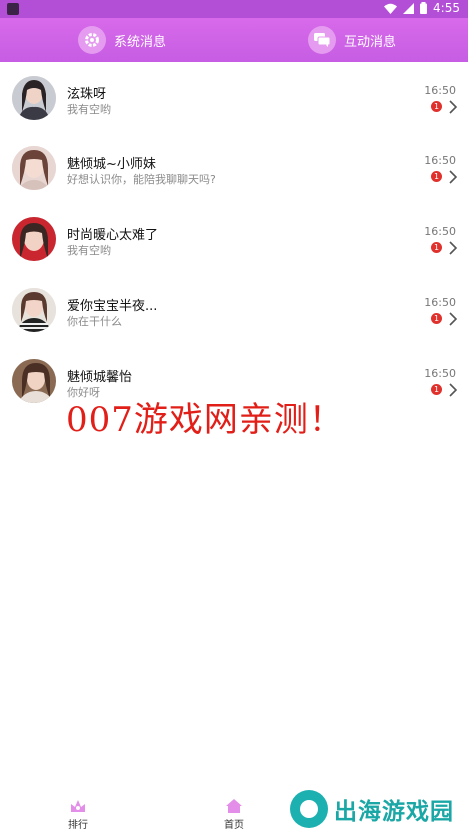  Describe the element at coordinates (394, 812) in the screenshot. I see `brand-logo-text: 出海游戏园` at that location.